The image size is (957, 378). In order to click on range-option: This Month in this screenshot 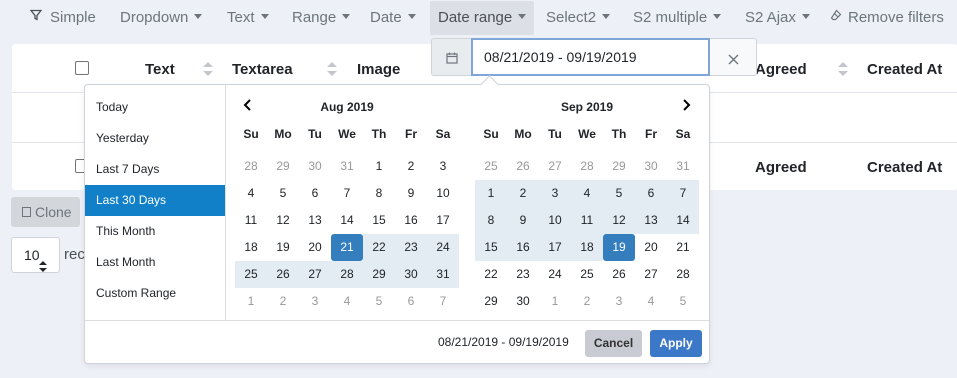, I will do `click(155, 231)`.